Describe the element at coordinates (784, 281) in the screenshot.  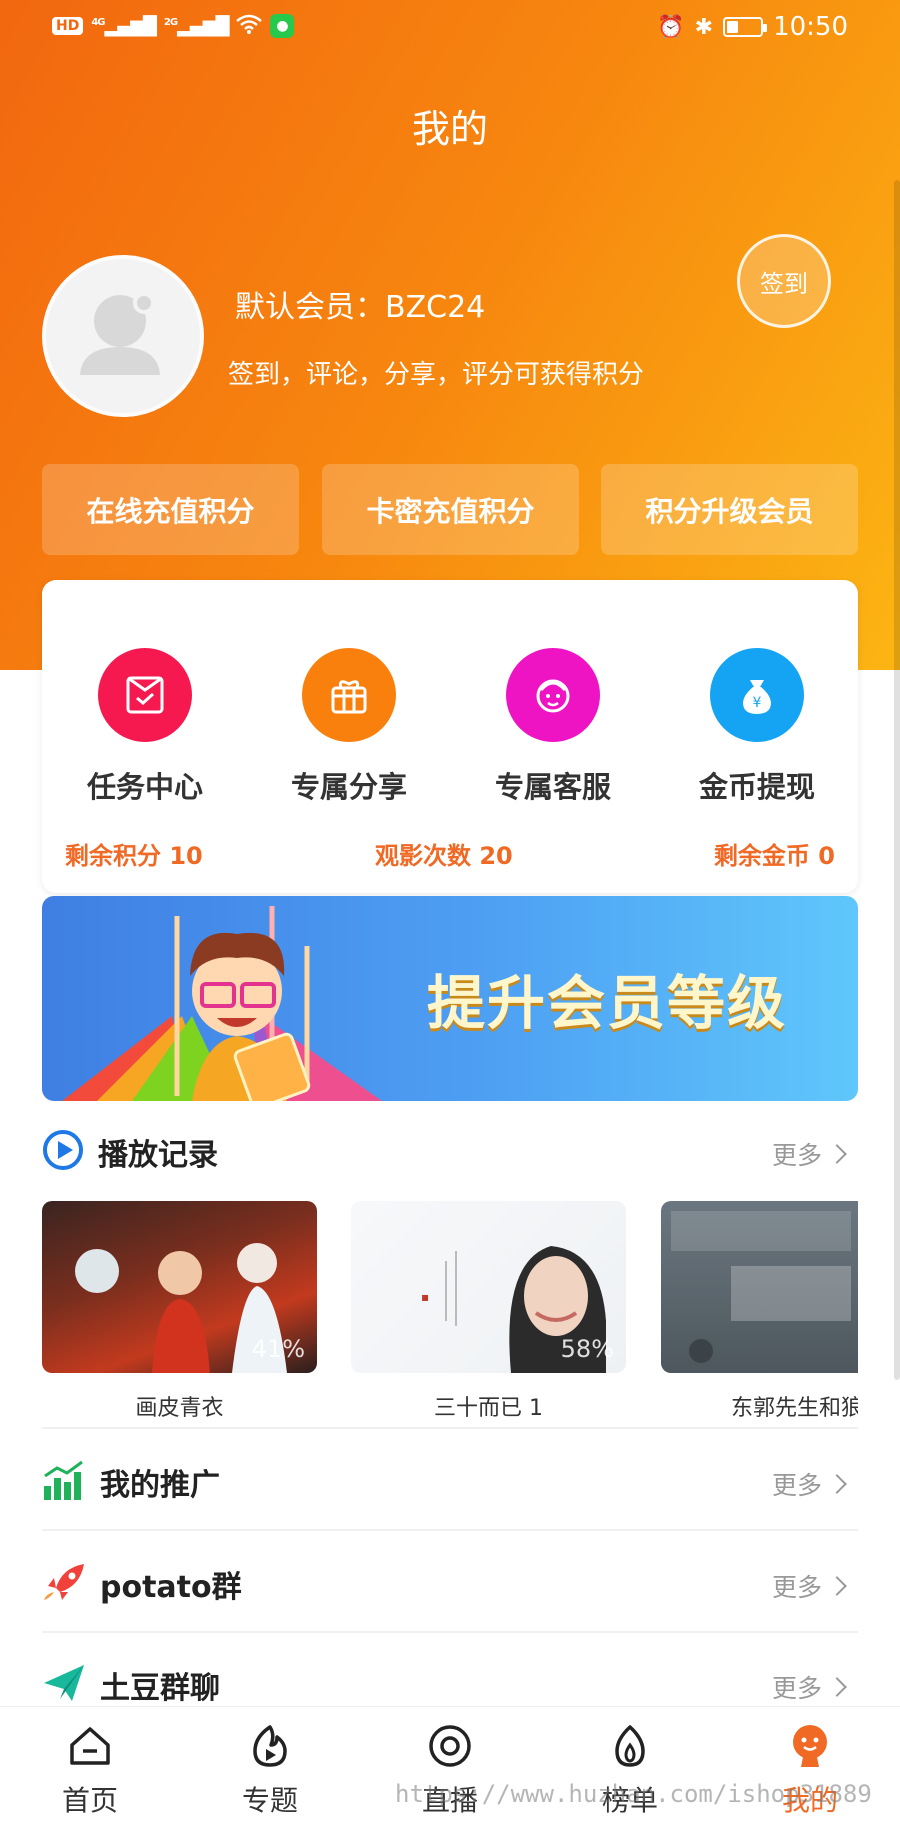
I see `checkin-button: 签到` at that location.